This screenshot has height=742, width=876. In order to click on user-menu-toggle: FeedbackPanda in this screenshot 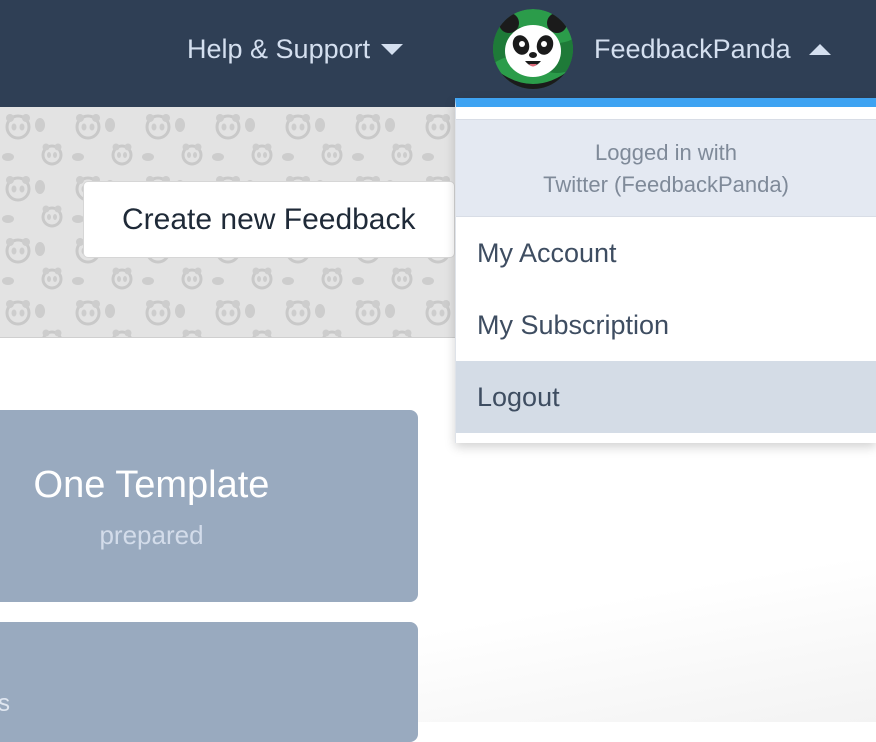, I will do `click(662, 49)`.